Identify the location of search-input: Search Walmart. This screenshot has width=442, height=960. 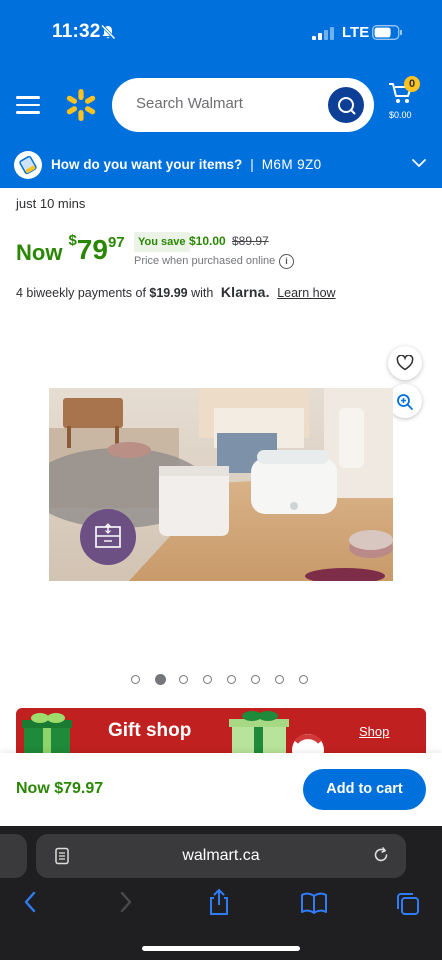
(243, 105).